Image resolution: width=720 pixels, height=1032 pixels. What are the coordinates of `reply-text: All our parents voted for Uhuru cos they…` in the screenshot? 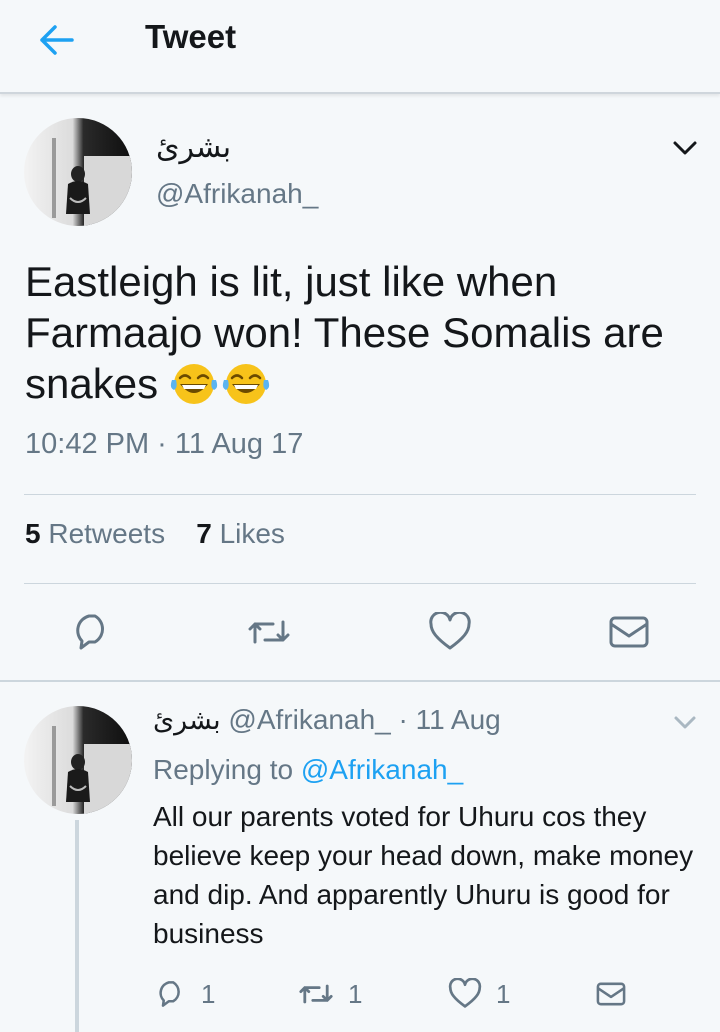 It's located at (423, 875).